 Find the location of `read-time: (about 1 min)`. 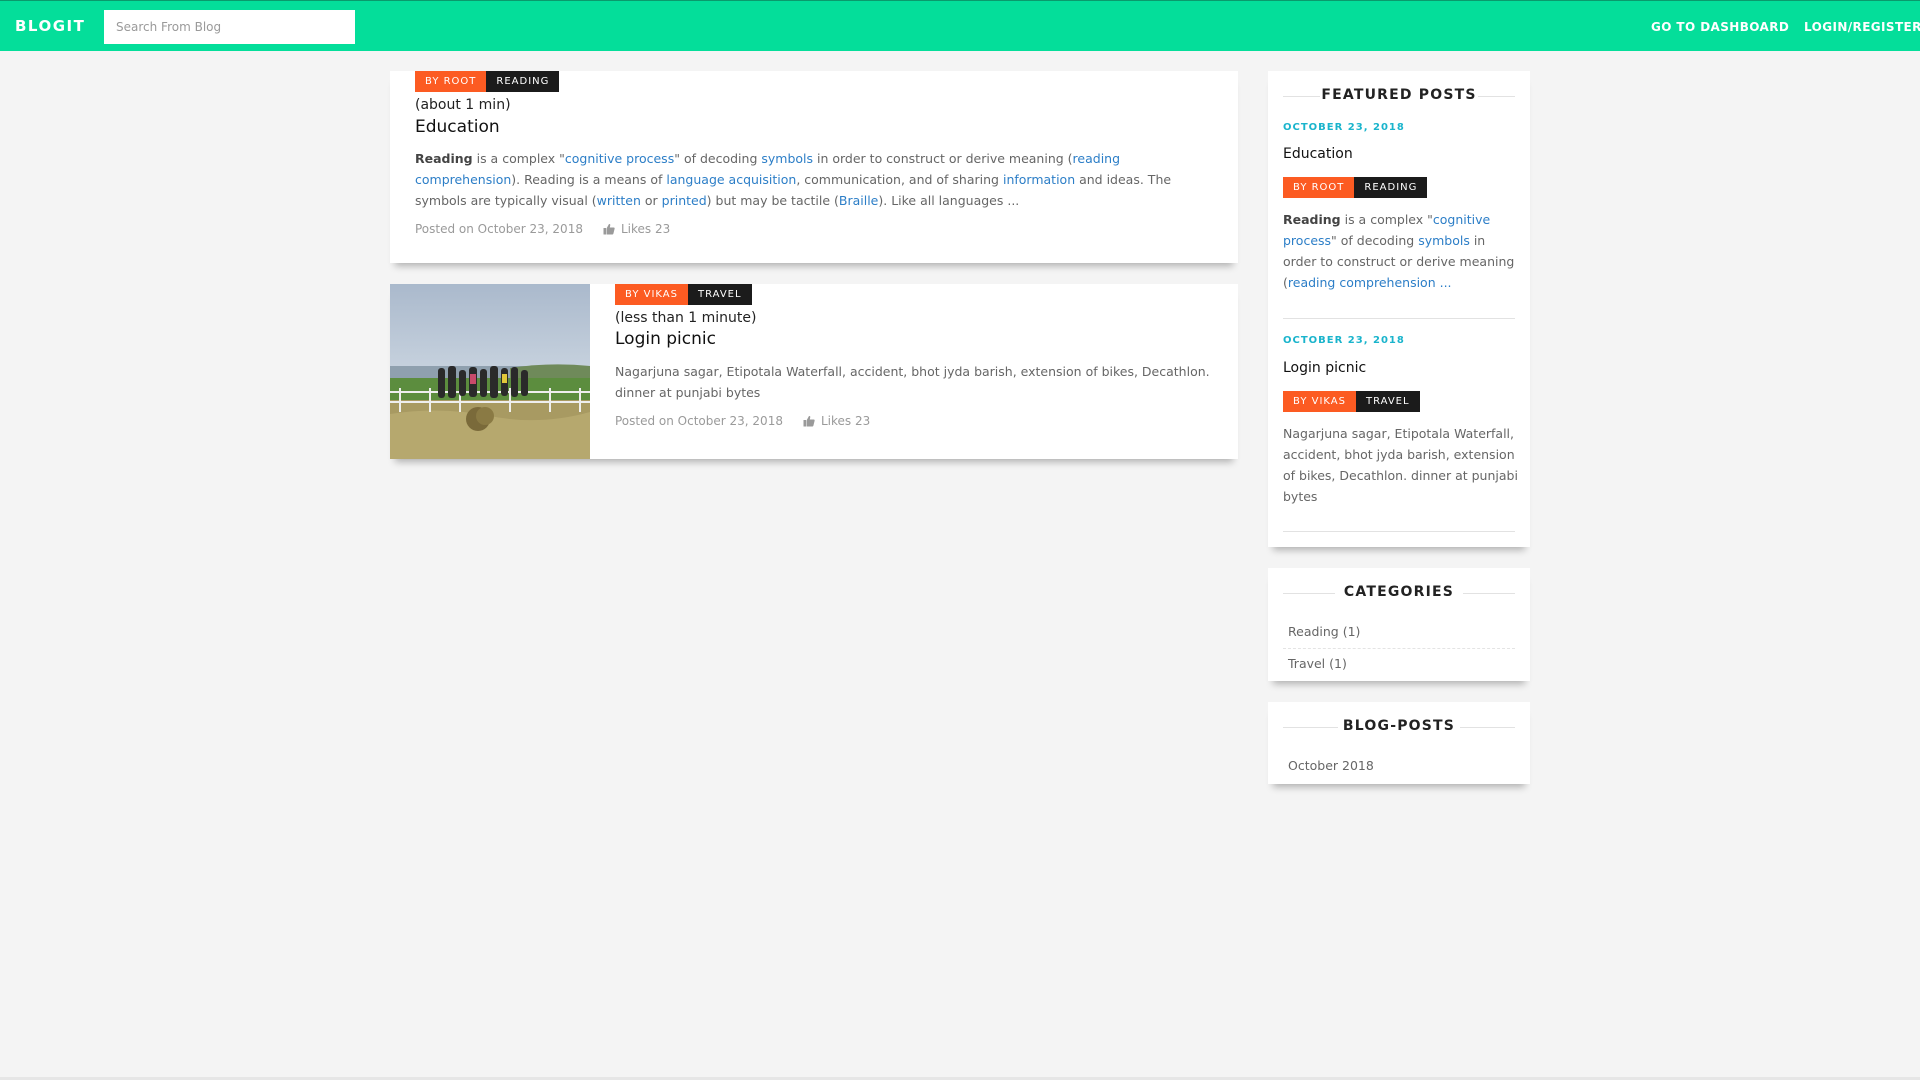

read-time: (about 1 min) is located at coordinates (463, 105).